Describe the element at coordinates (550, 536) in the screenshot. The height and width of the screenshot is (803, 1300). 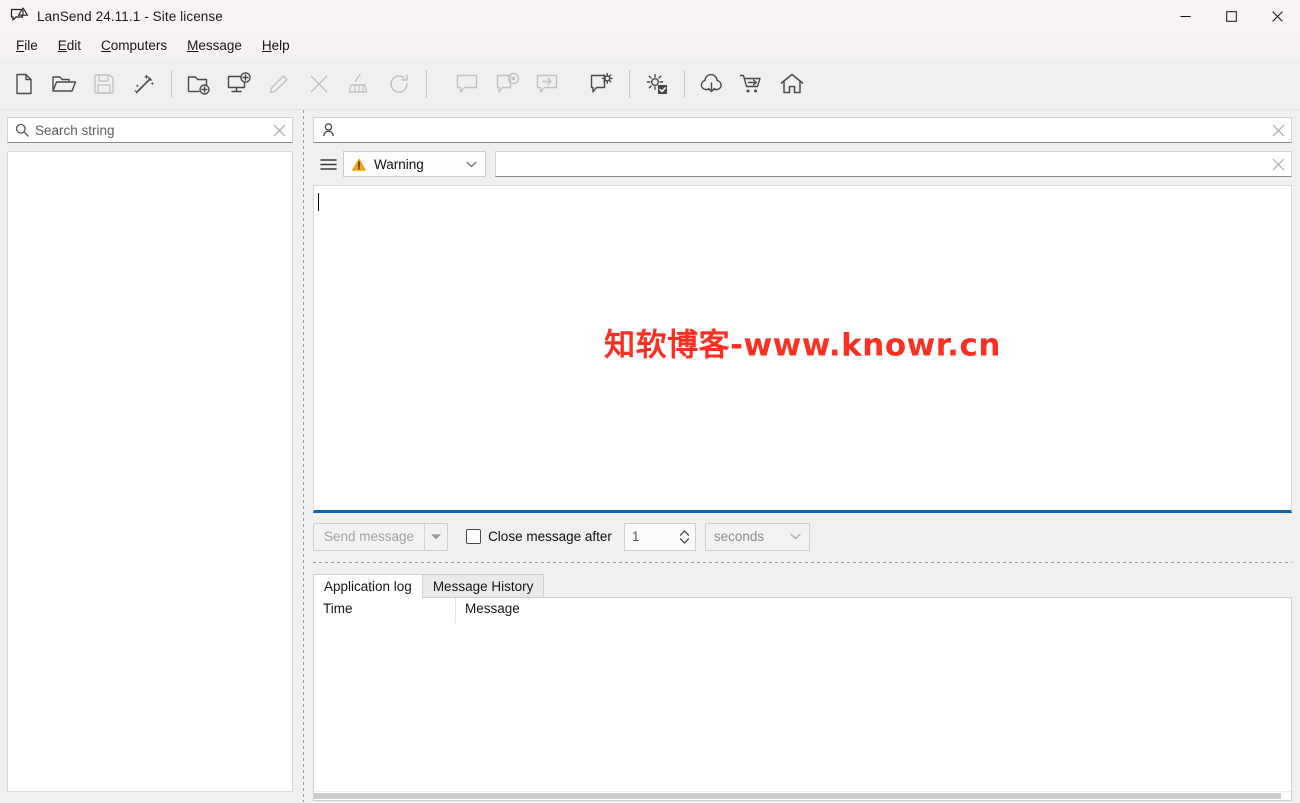
I see `close-after-label: Close message after` at that location.